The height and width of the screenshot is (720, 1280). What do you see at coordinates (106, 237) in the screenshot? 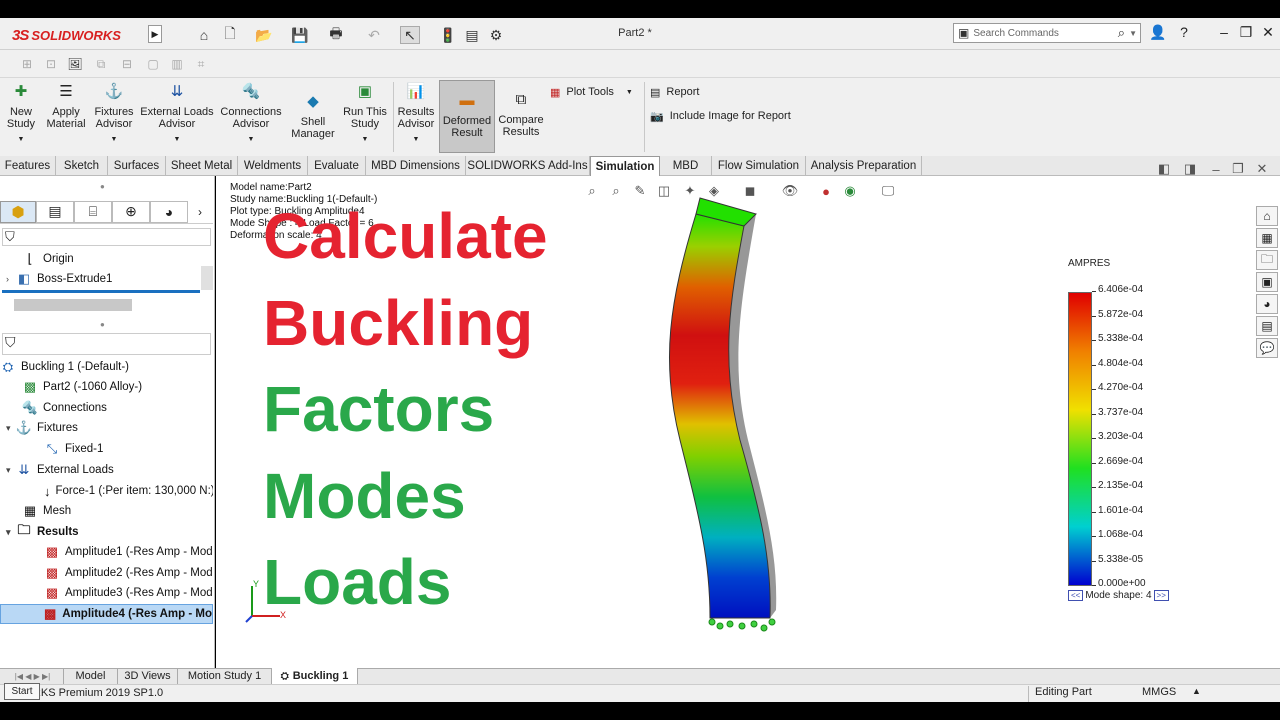
I see `filter-icon: ⛉` at bounding box center [106, 237].